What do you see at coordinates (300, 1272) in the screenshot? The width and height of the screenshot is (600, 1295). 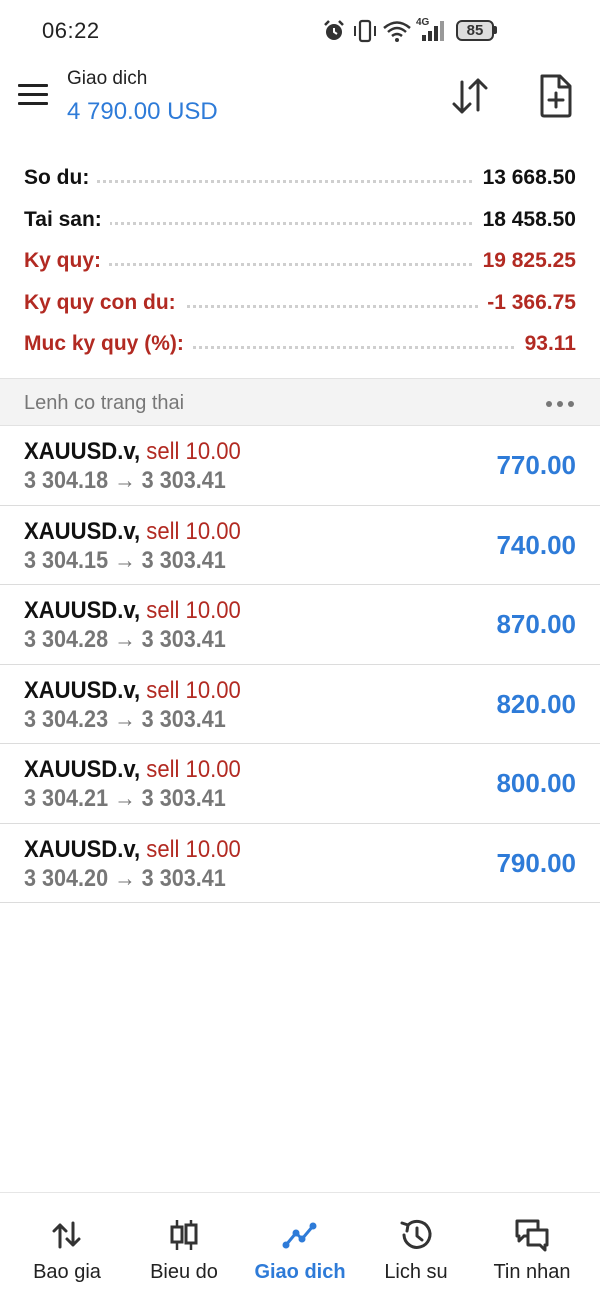 I see `nav-label: Giao dich` at bounding box center [300, 1272].